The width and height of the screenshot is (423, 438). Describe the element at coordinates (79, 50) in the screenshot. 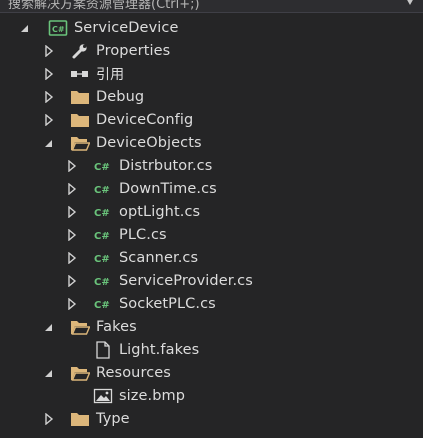

I see `wrench-icon` at that location.